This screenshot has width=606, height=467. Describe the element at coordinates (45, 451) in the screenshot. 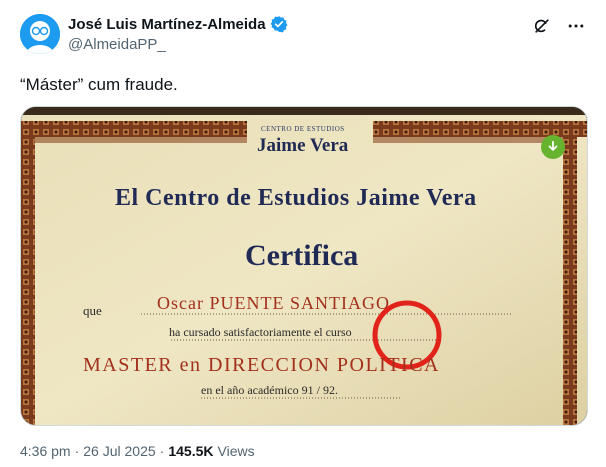

I see `tweet-time: 4:36 pm` at that location.